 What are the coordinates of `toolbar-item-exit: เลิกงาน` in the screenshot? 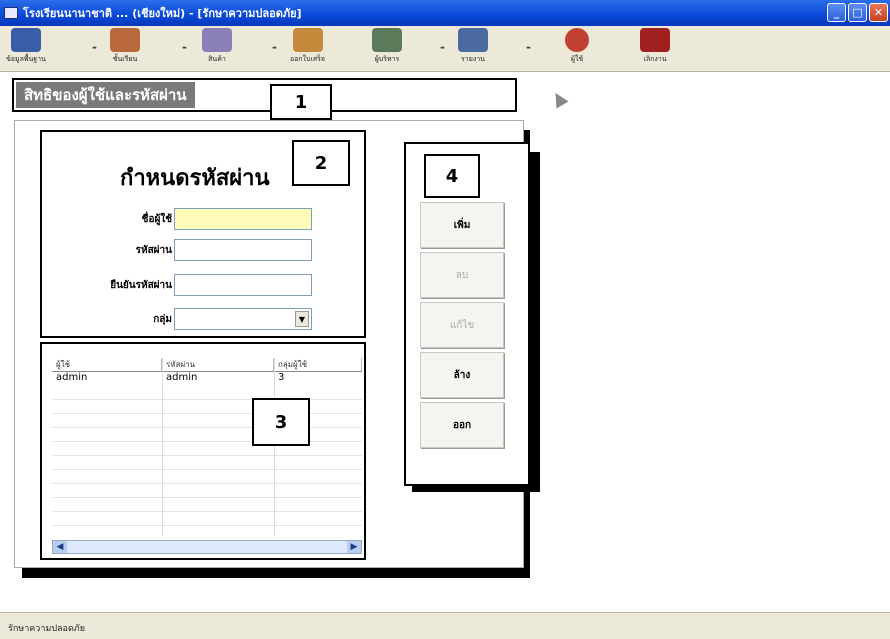 It's located at (655, 46).